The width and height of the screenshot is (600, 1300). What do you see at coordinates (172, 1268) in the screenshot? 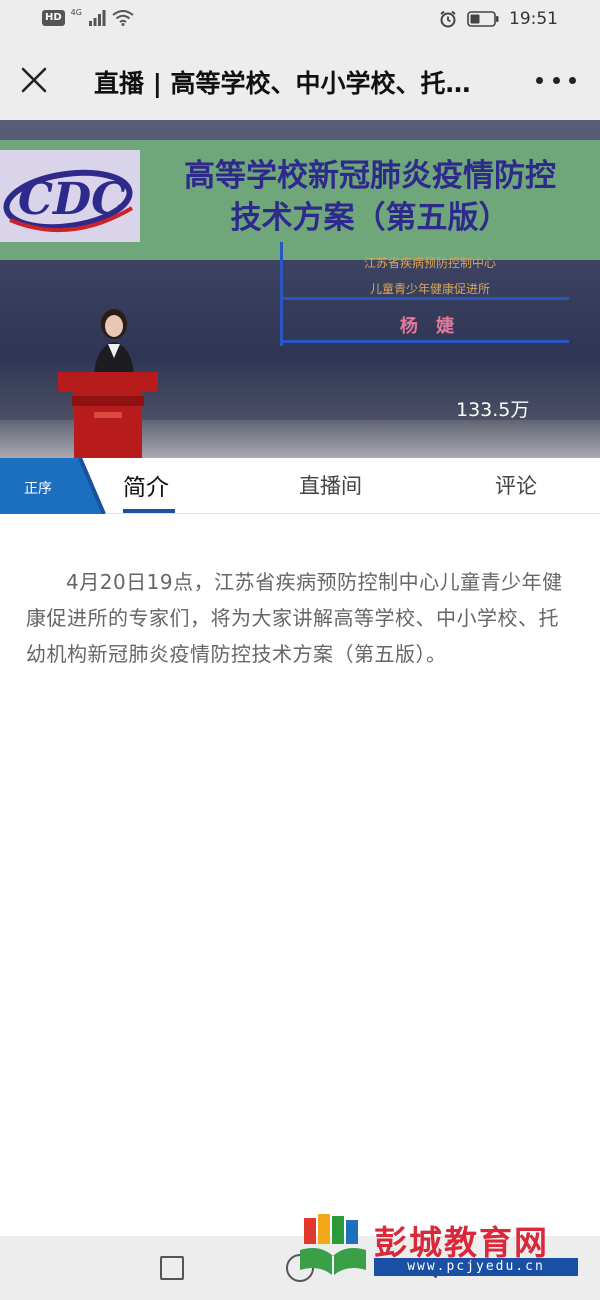
I see `recent-apps-button` at bounding box center [172, 1268].